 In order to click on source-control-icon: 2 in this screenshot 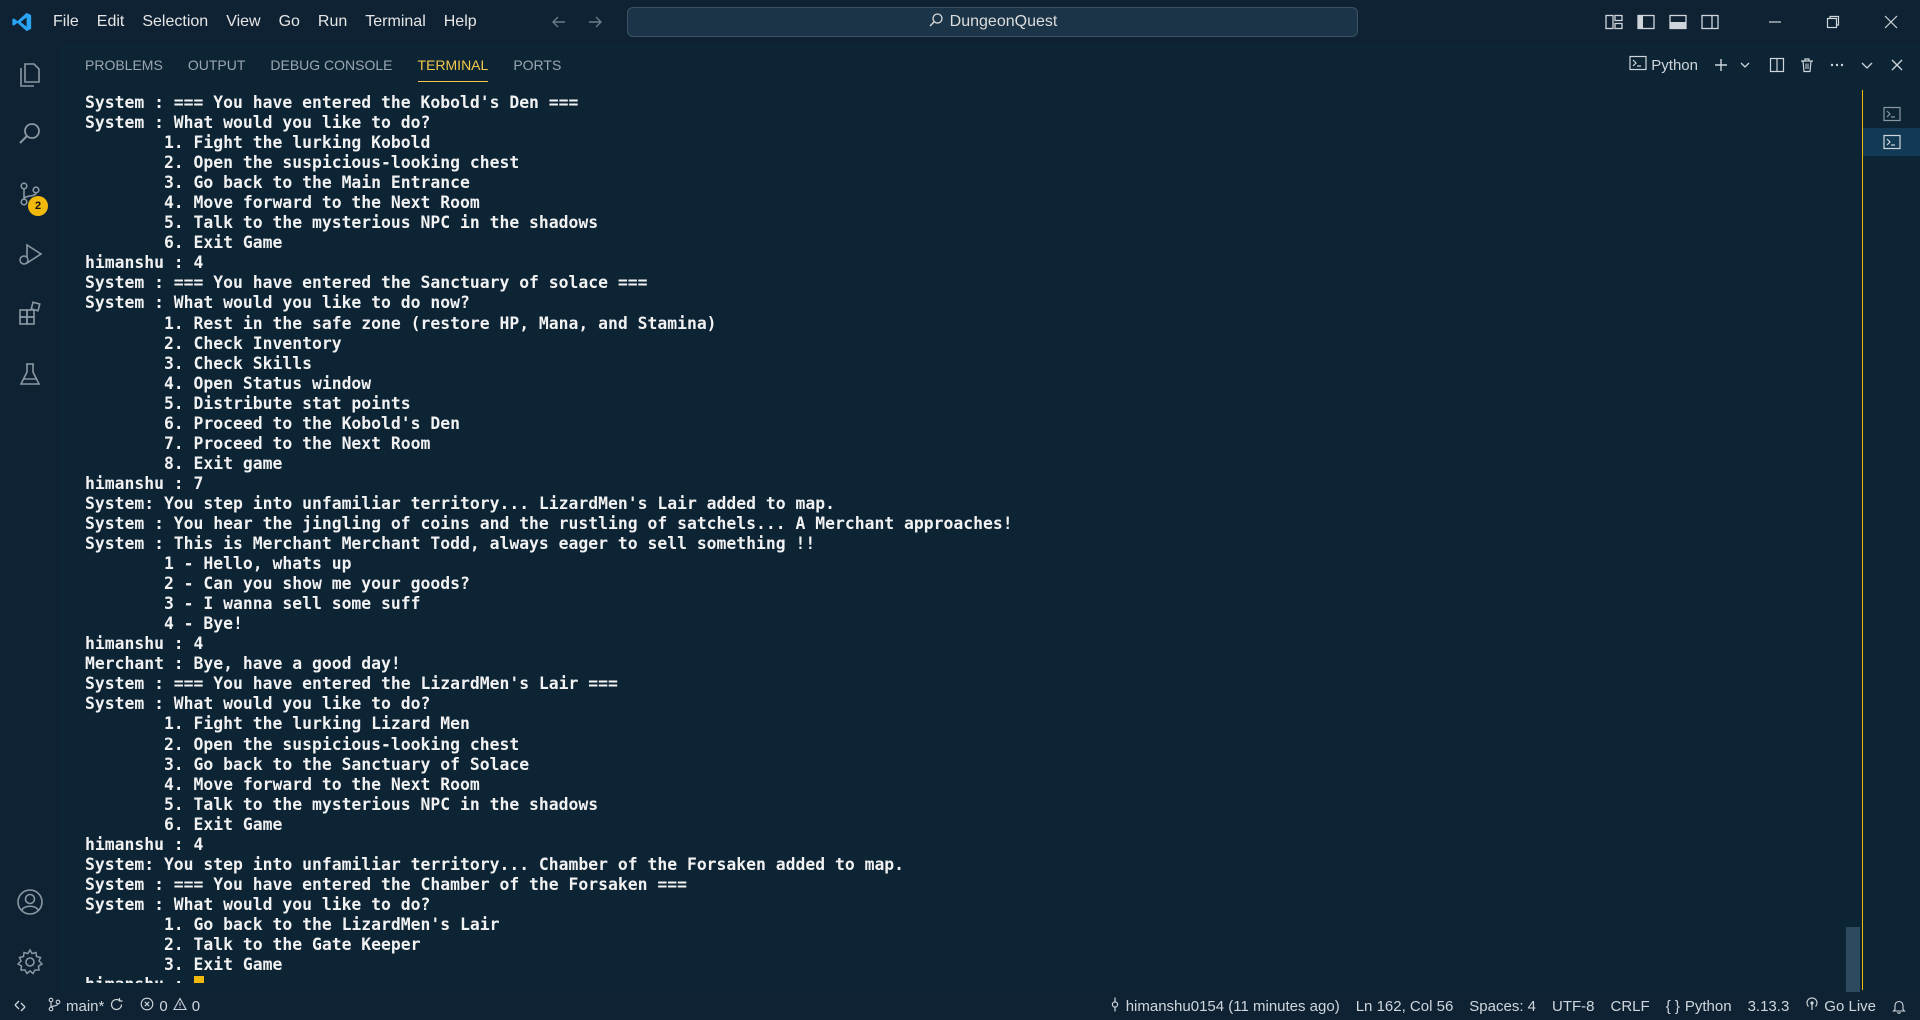, I will do `click(30, 194)`.